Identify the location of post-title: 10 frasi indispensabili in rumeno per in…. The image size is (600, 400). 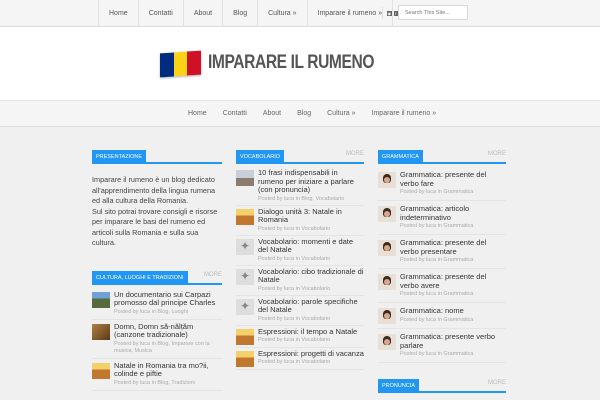
(311, 181).